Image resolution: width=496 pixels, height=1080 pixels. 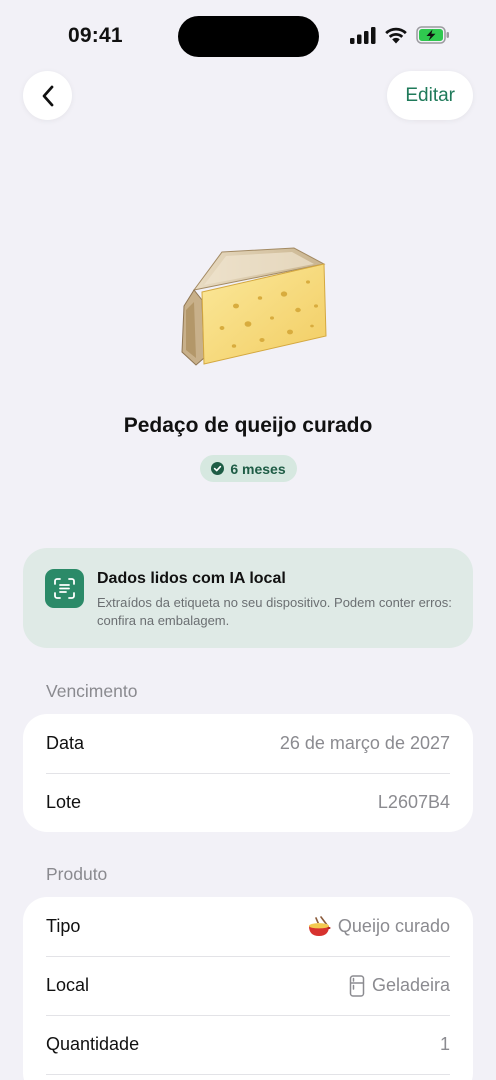 I want to click on row-date: Data 26 de março de 2027, so click(x=248, y=743).